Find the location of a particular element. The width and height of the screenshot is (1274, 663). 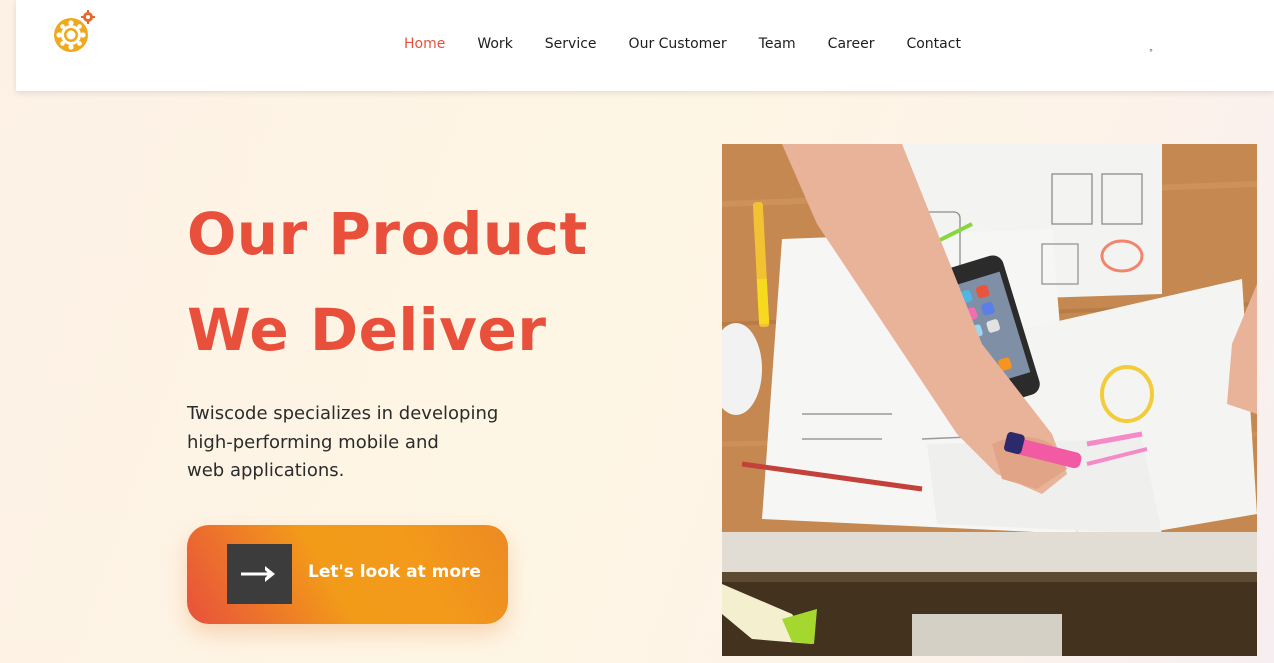

nav-career: Career is located at coordinates (851, 44).